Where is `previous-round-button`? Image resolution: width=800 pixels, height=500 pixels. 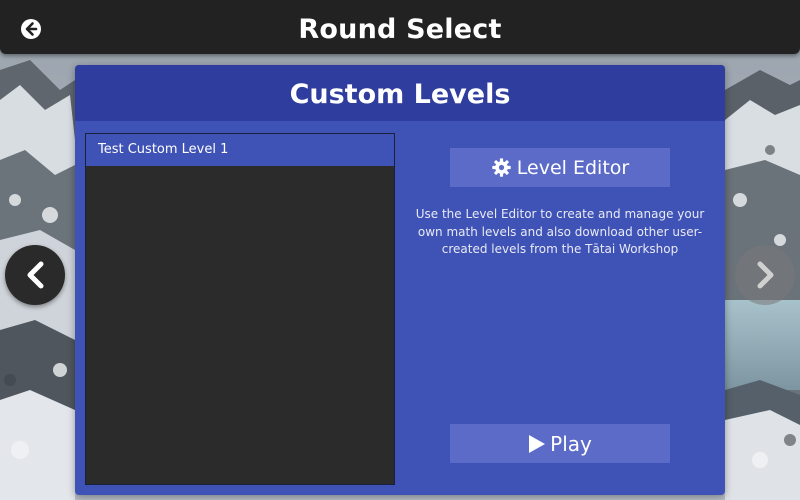 previous-round-button is located at coordinates (35, 275).